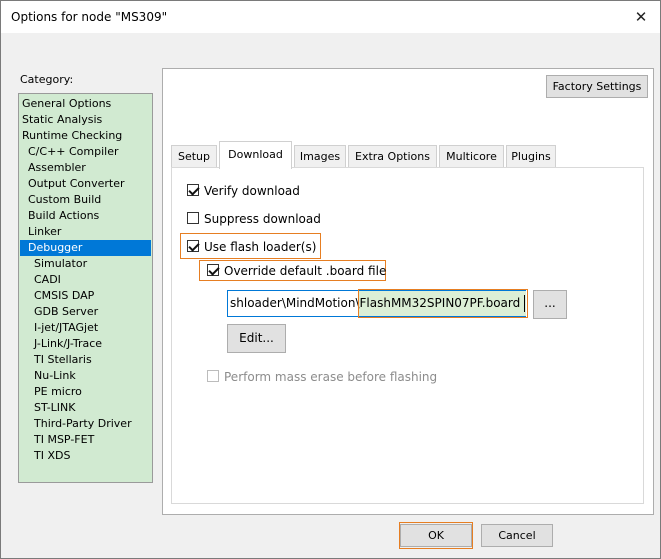 This screenshot has height=559, width=661. What do you see at coordinates (330, 17) in the screenshot?
I see `title-bar: Options for node "MS309" ✕` at bounding box center [330, 17].